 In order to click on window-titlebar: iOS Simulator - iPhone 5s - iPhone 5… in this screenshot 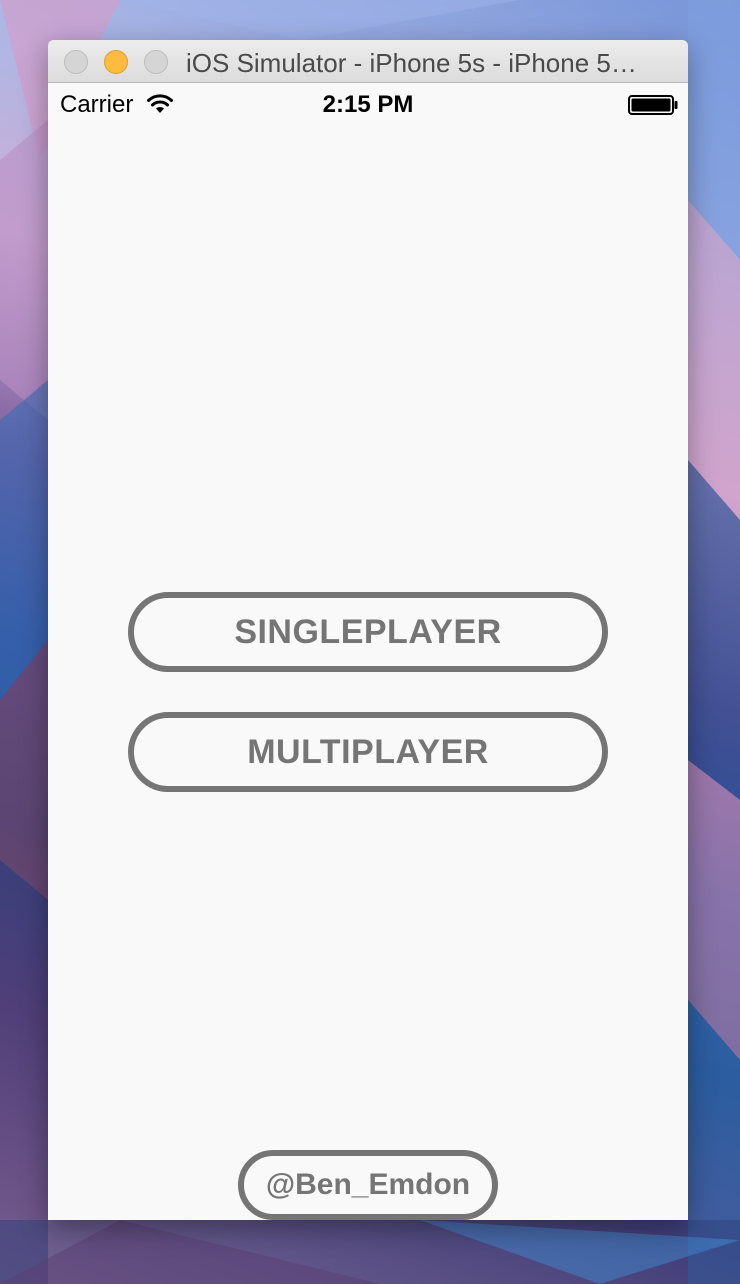, I will do `click(368, 61)`.